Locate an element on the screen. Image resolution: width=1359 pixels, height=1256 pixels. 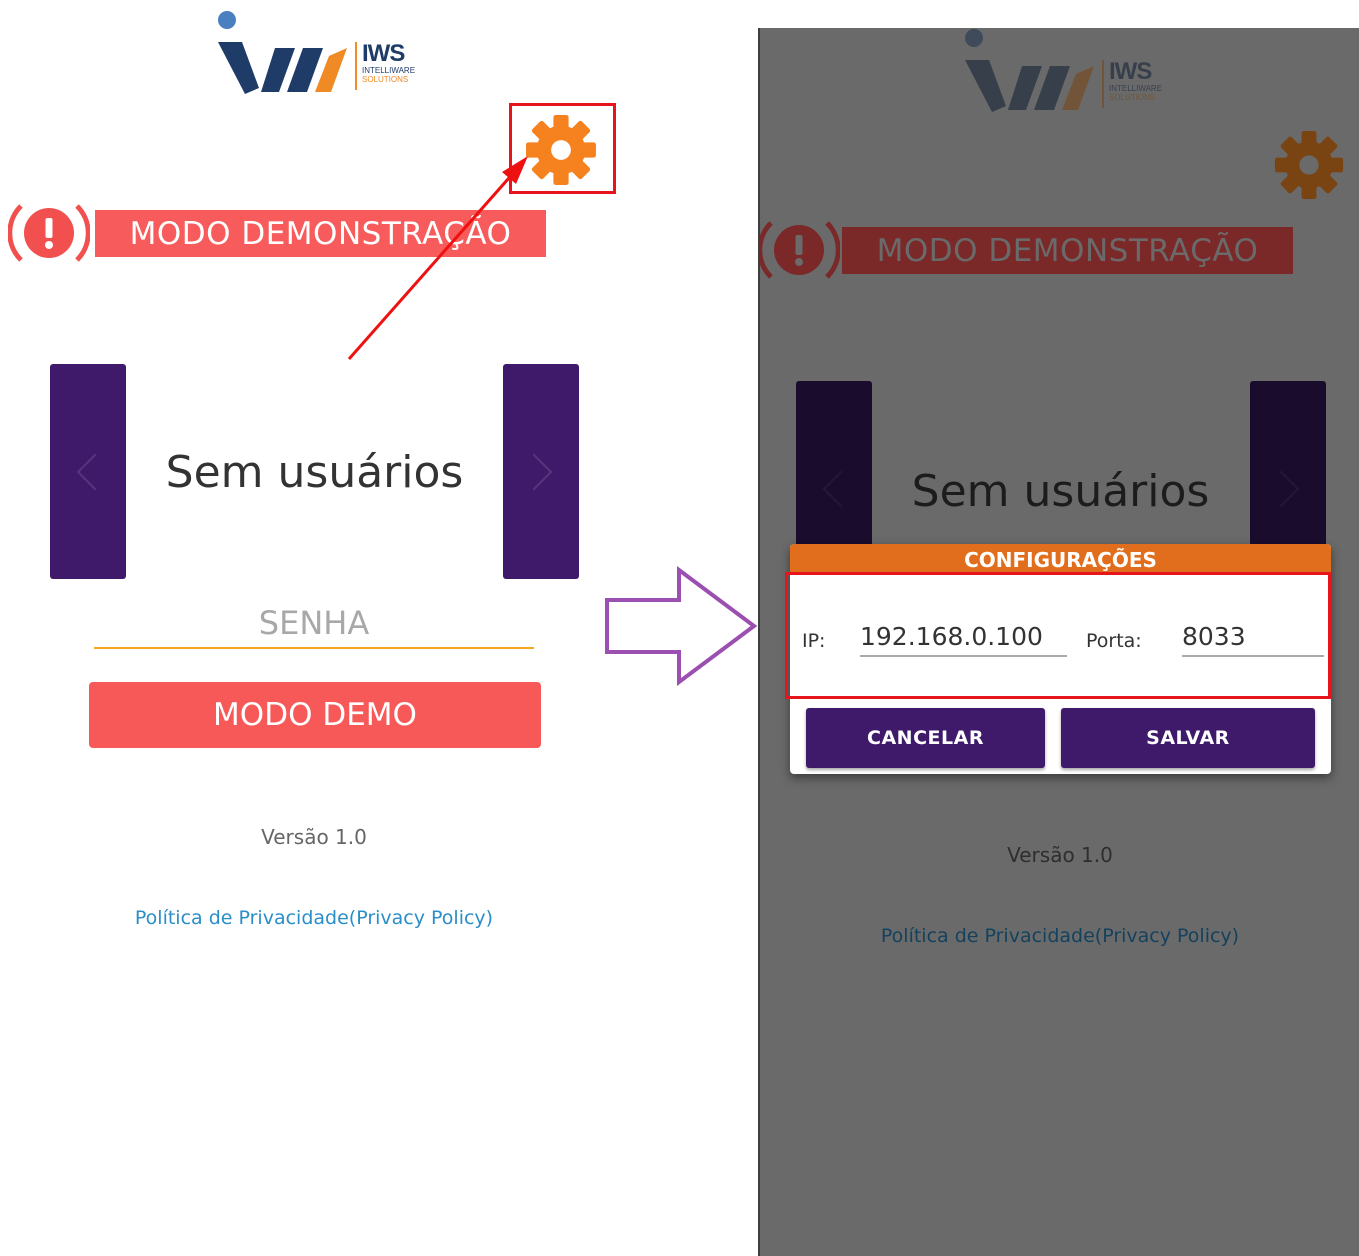
save-button: SALVAR is located at coordinates (1188, 738).